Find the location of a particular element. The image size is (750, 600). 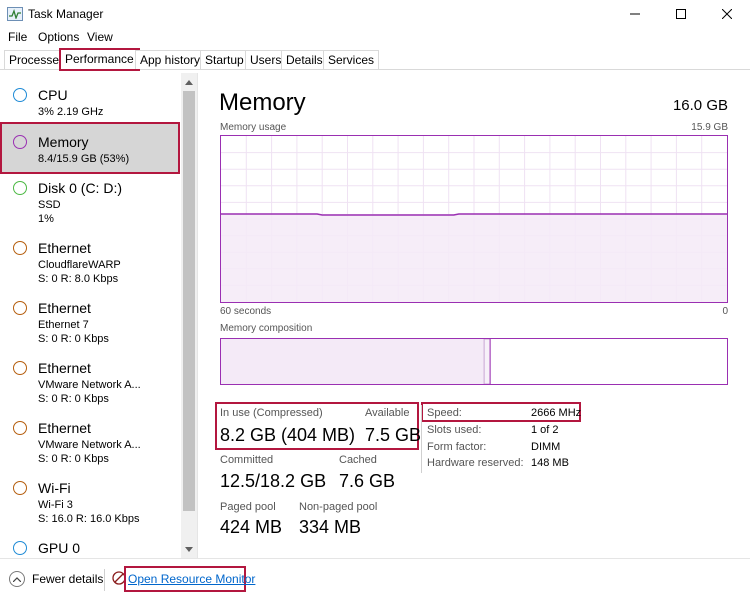

cached-value: 7.6 GB is located at coordinates (367, 481).